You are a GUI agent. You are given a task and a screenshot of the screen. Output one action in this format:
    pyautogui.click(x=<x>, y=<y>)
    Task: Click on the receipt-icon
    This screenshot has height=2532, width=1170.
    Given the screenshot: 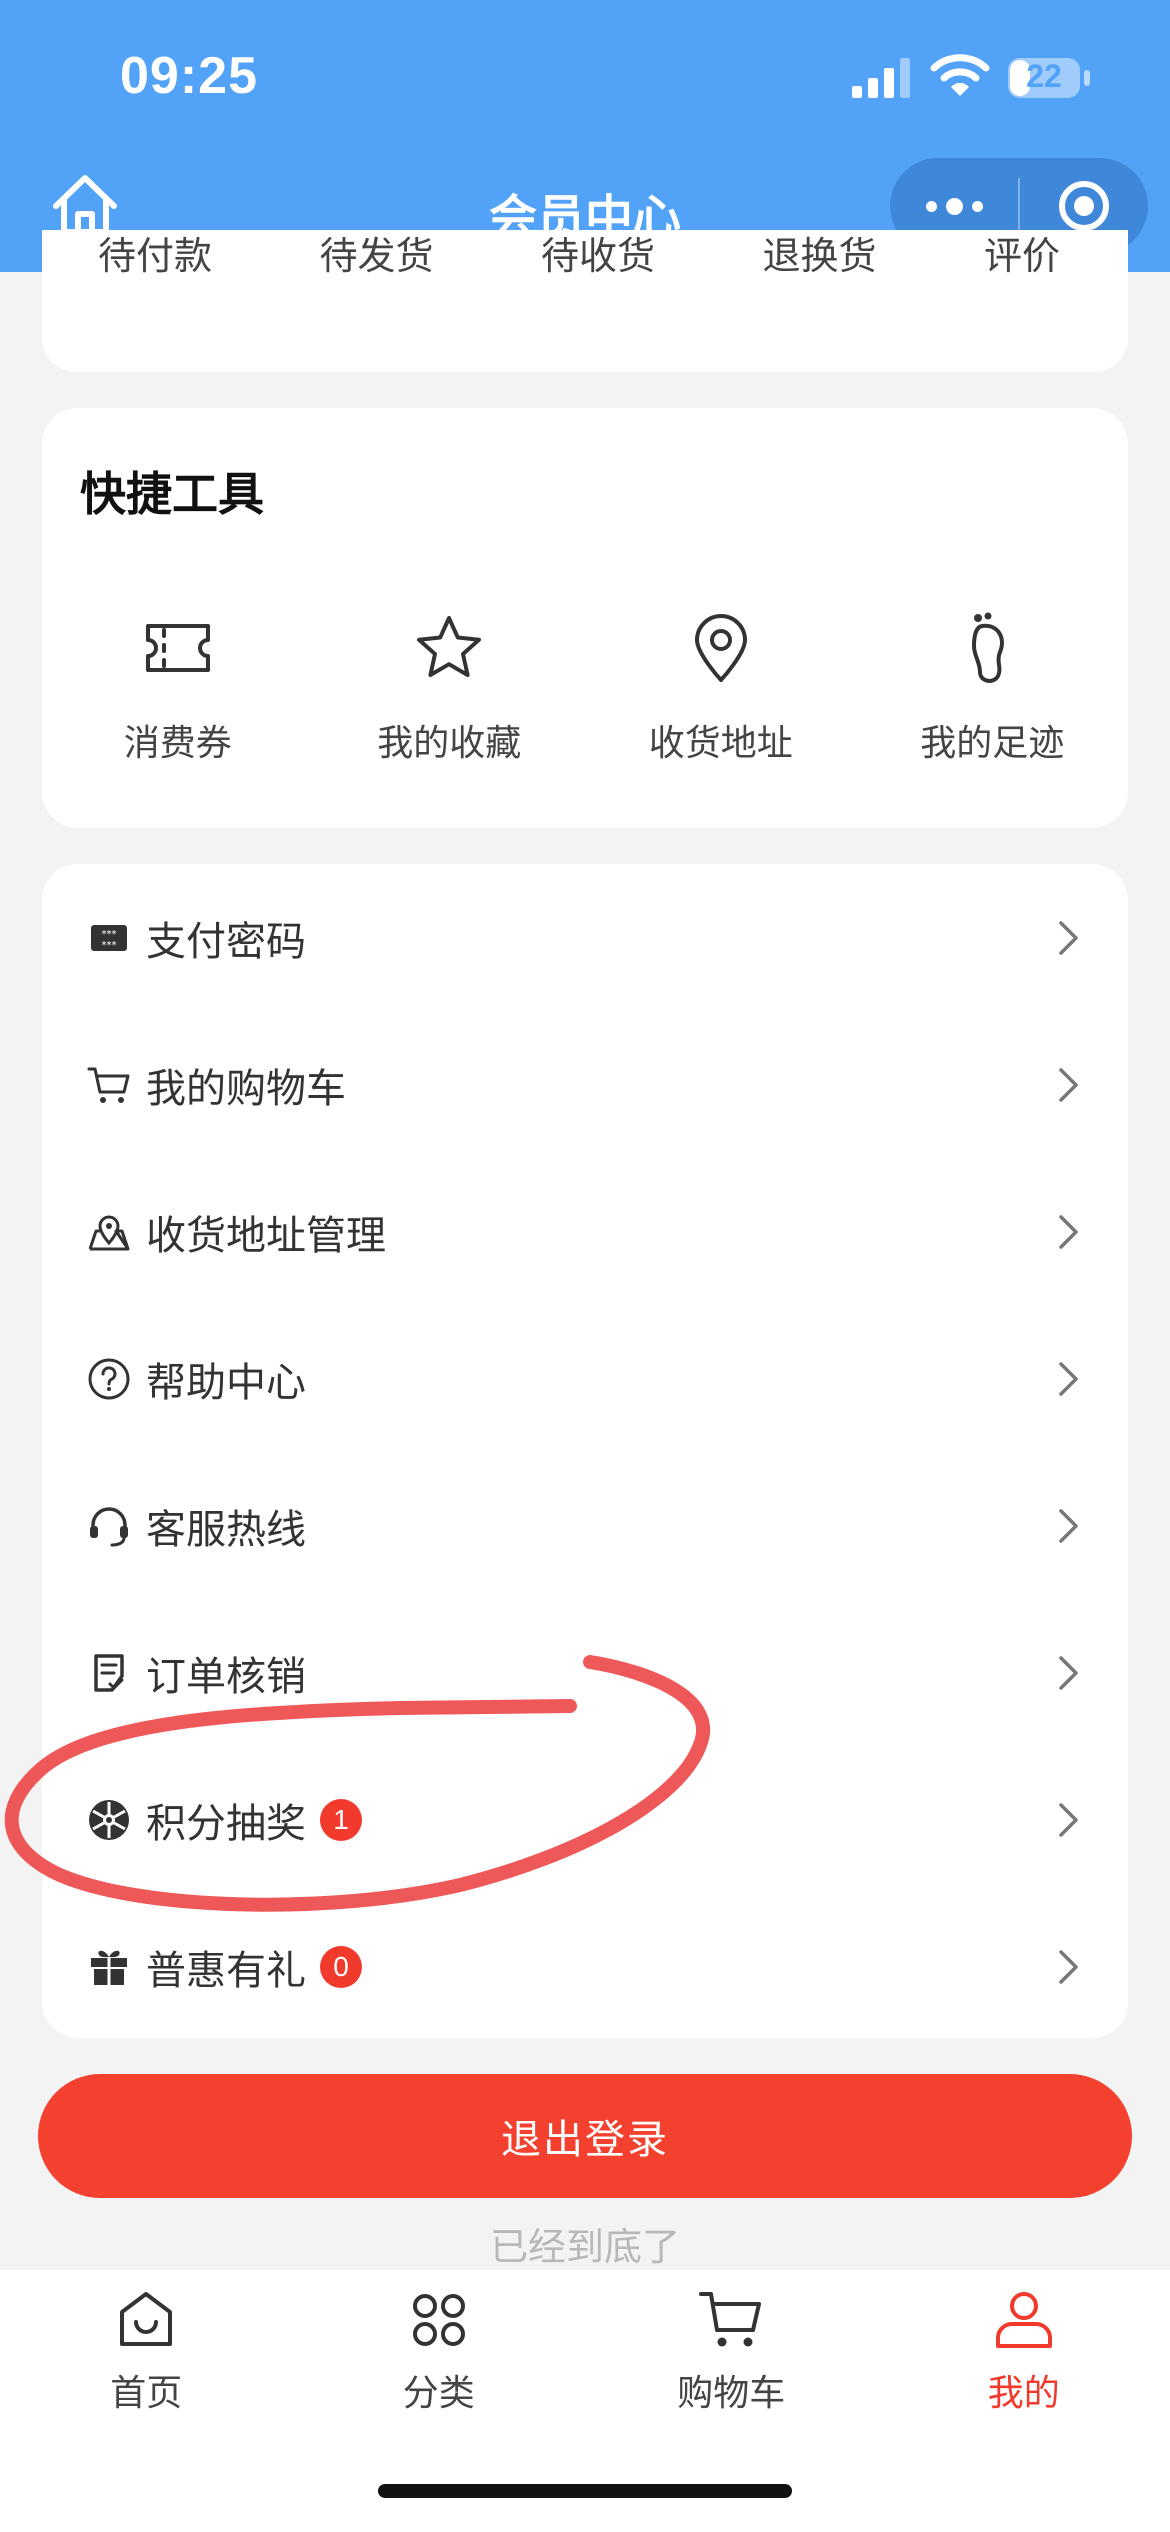 What is the action you would take?
    pyautogui.click(x=109, y=1672)
    